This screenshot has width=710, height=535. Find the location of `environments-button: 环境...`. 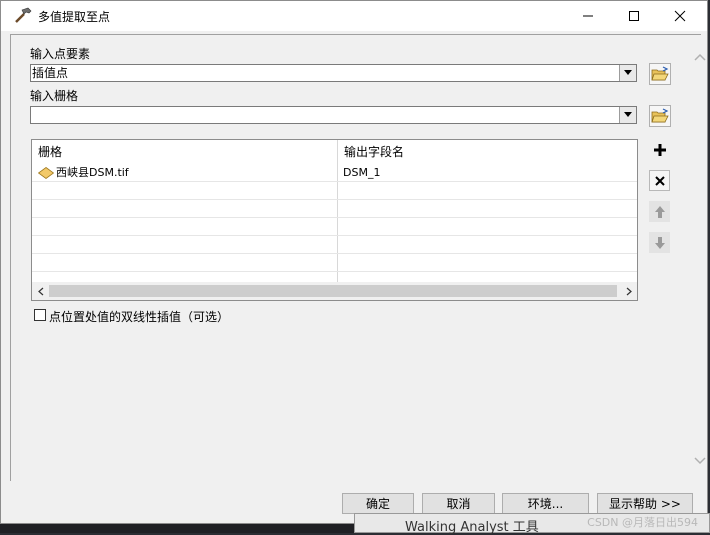

environments-button: 环境... is located at coordinates (545, 503).